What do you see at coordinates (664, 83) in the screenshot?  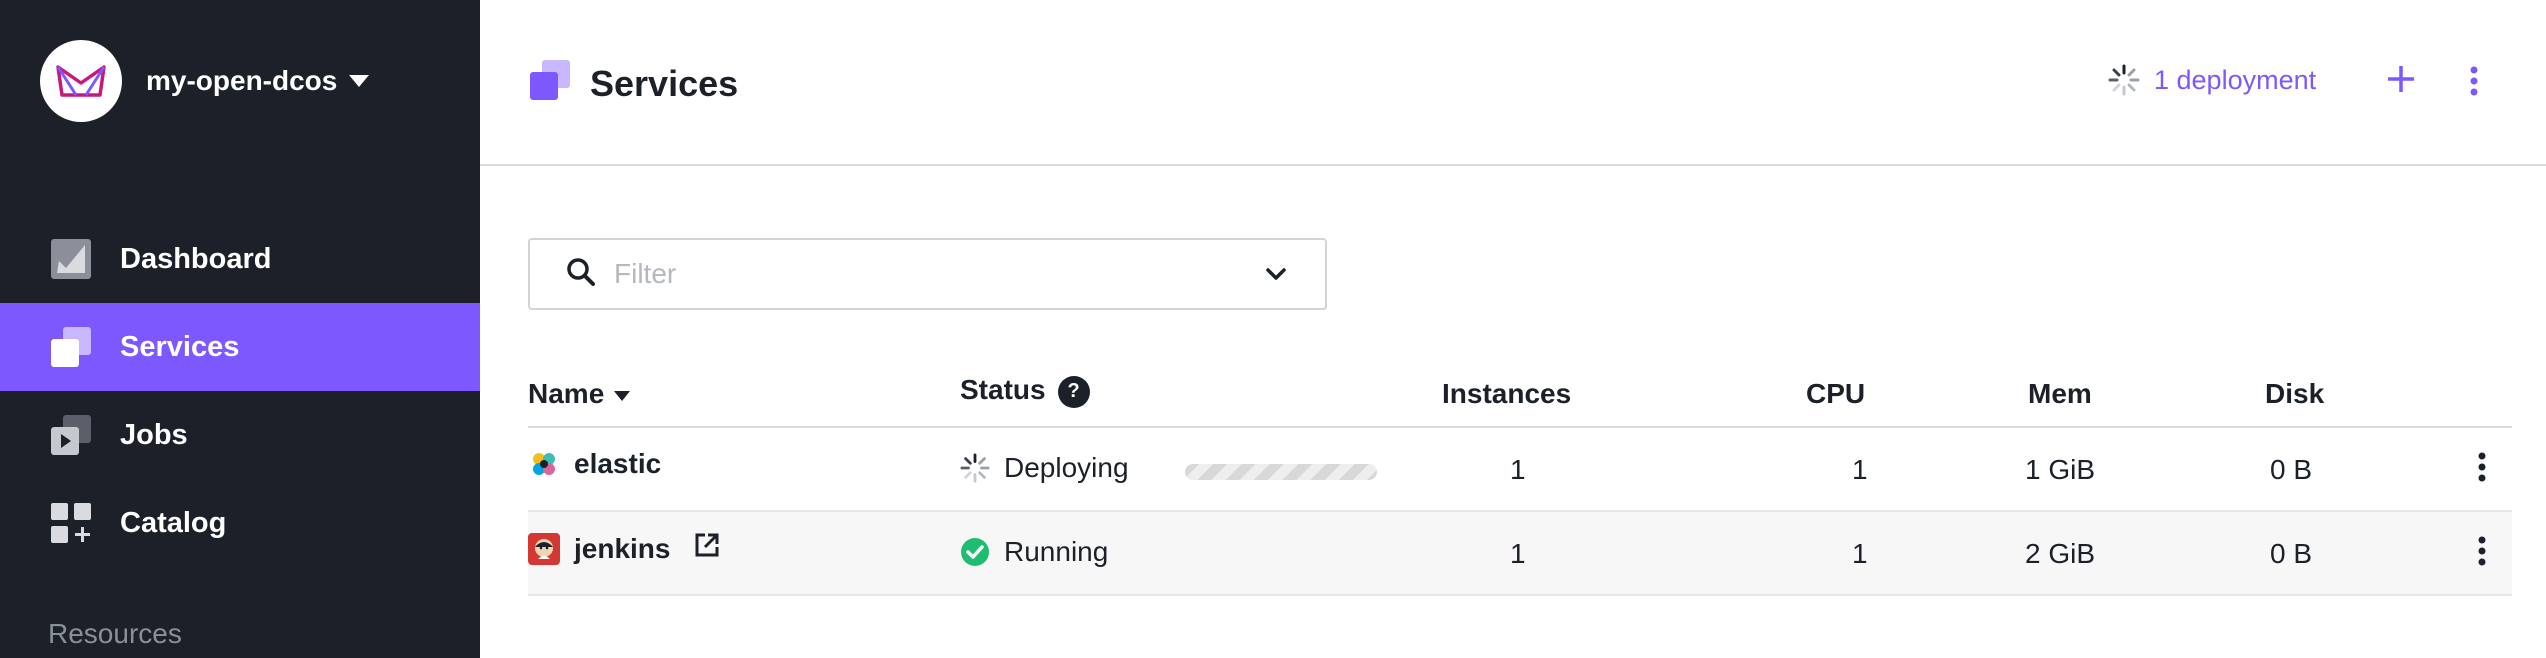 I see `page-title: Services` at bounding box center [664, 83].